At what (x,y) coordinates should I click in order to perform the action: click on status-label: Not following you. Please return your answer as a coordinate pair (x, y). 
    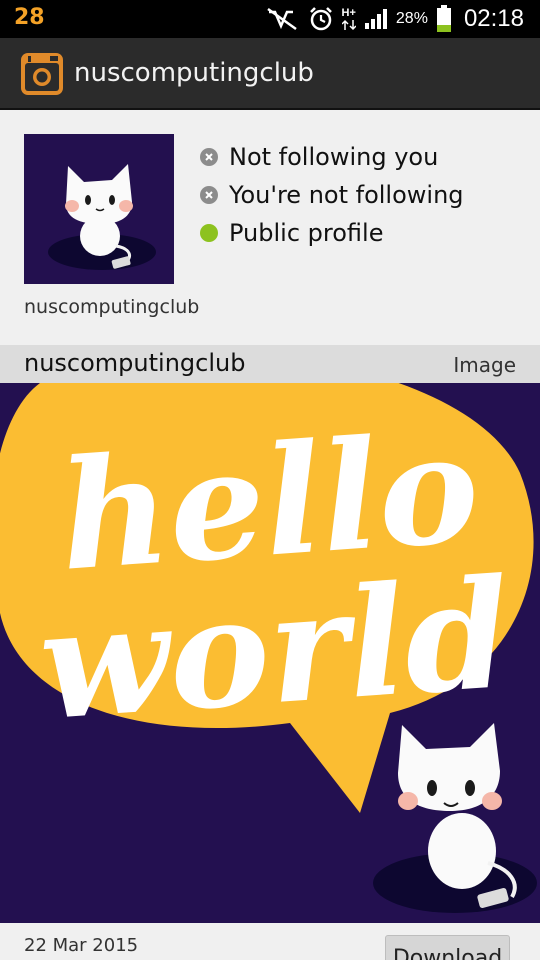
    Looking at the image, I should click on (334, 157).